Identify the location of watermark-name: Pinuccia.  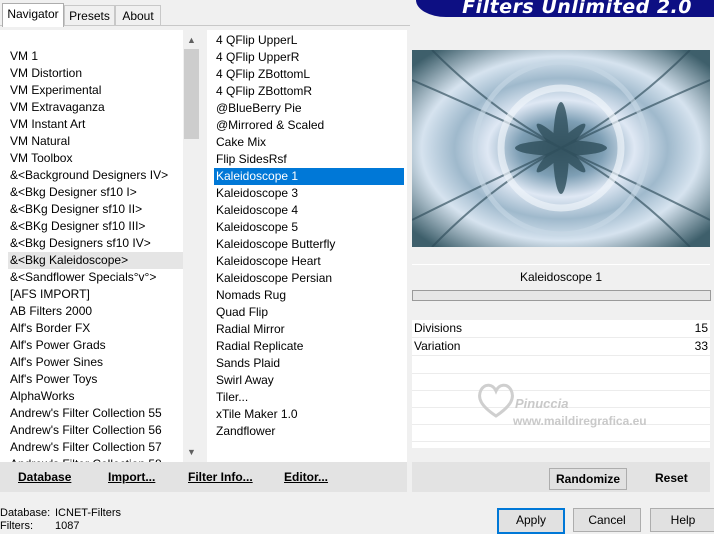
(542, 403).